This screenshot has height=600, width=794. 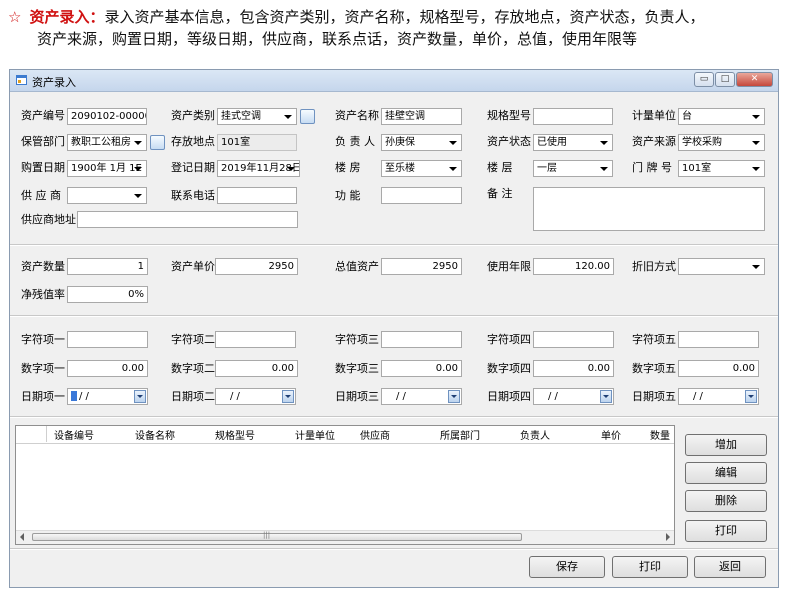 I want to click on col-owner: 负责人, so click(x=535, y=434).